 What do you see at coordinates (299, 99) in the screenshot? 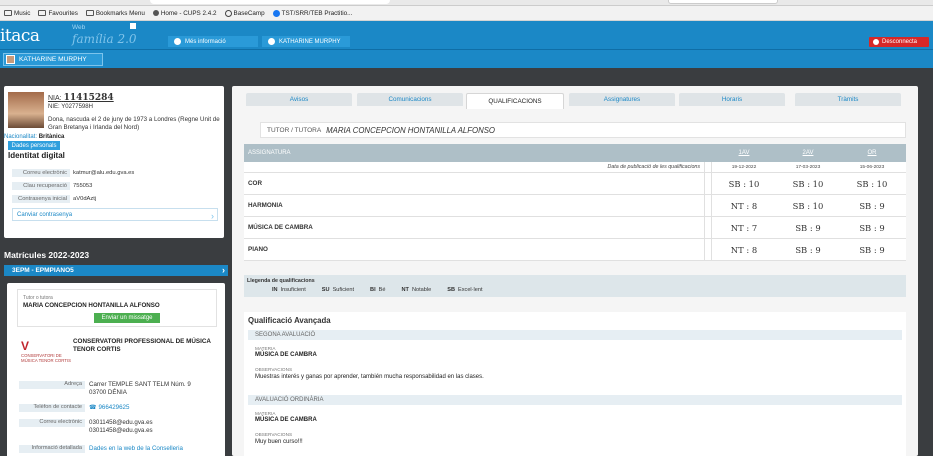
I see `tab-avisos: Avisos` at bounding box center [299, 99].